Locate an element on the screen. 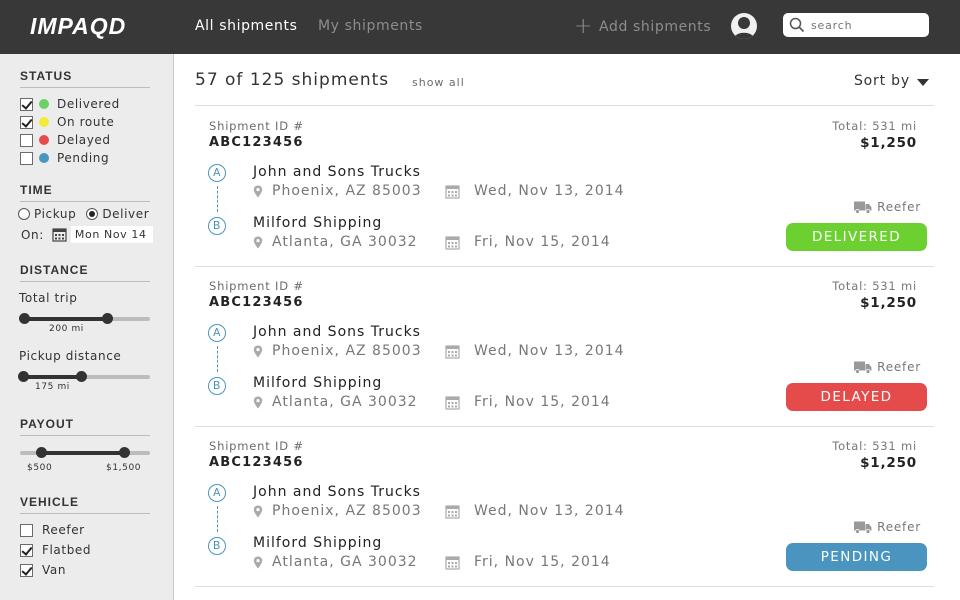 The height and width of the screenshot is (600, 960). divider is located at coordinates (564, 586).